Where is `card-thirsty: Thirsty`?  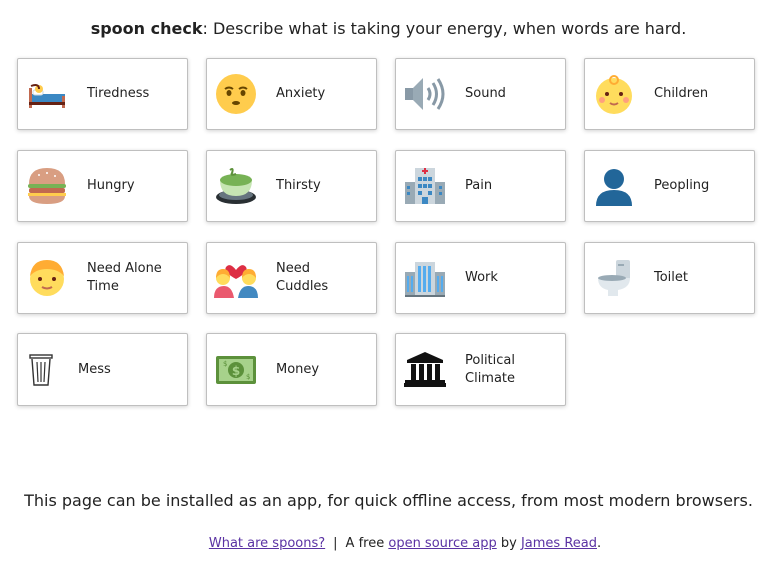
card-thirsty: Thirsty is located at coordinates (291, 186).